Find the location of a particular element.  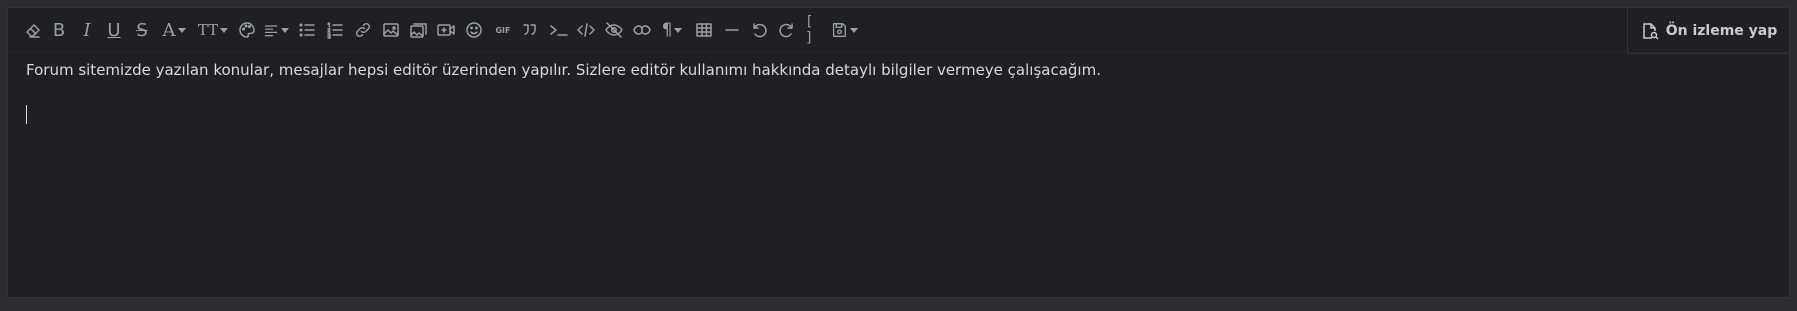

horizontal-rule-icon is located at coordinates (732, 30).